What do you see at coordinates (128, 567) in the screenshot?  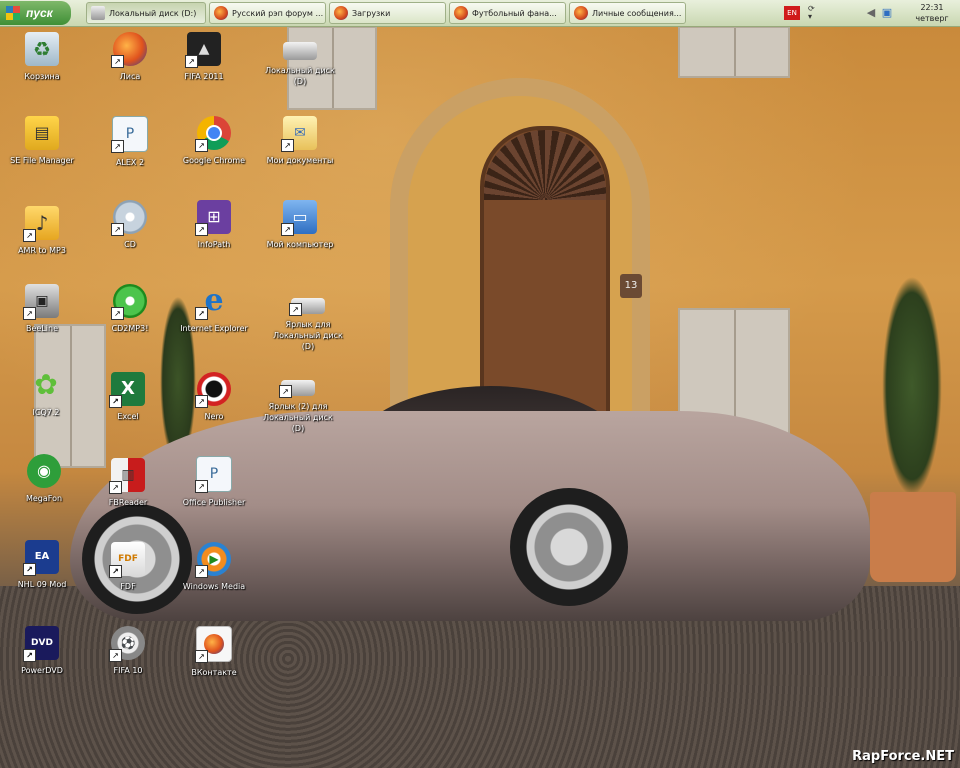 I see `desktop-icon-fdf: FDF ↗ FDF` at bounding box center [128, 567].